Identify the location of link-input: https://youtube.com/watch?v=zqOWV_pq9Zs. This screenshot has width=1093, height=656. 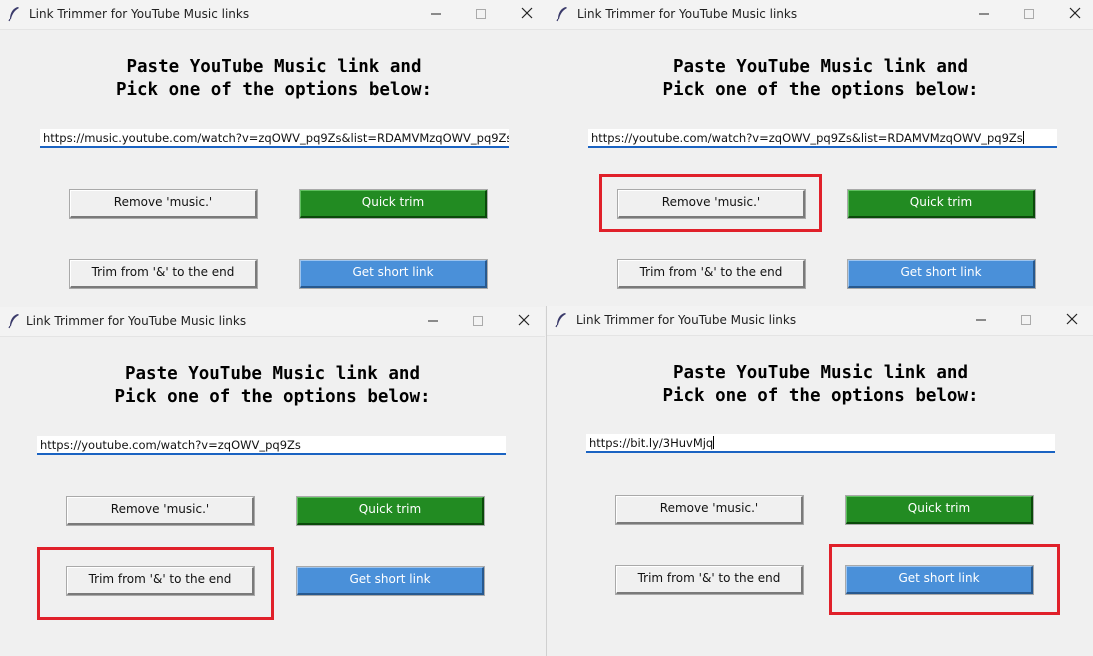
(271, 445).